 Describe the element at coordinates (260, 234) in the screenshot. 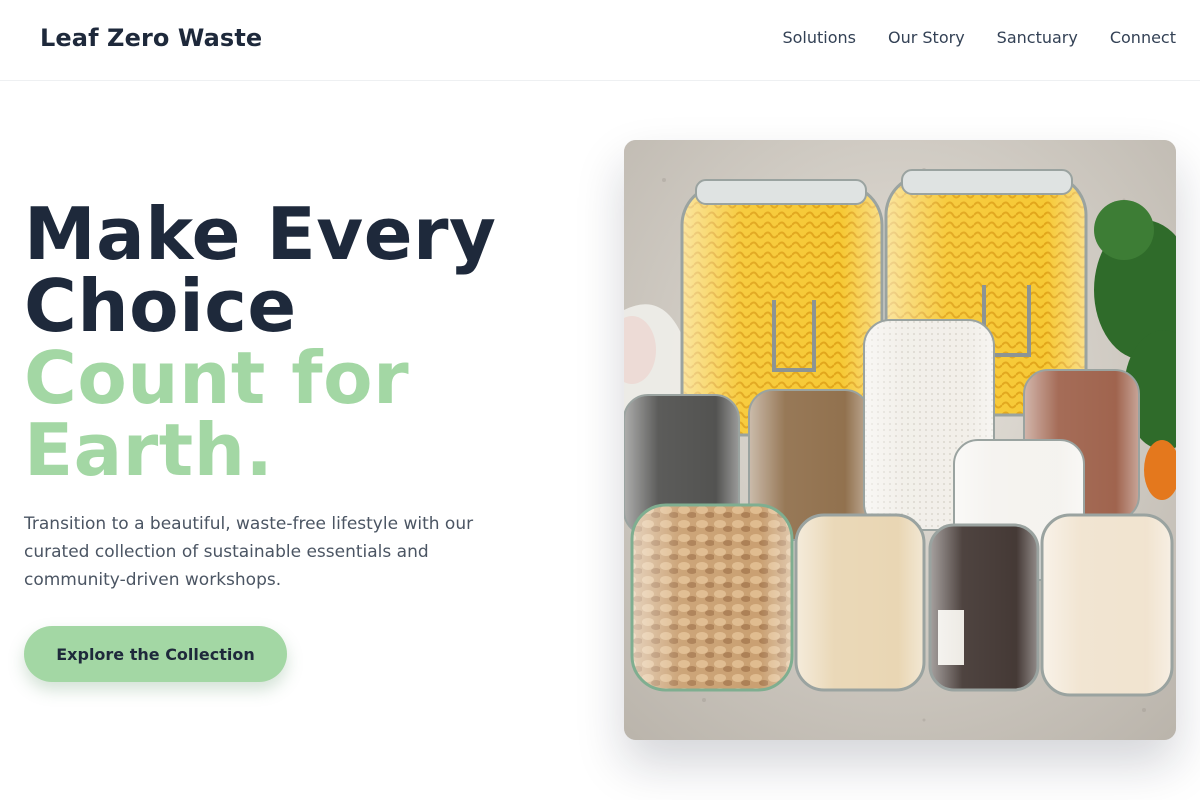

I see `hero-title-line-1: Make Every` at that location.